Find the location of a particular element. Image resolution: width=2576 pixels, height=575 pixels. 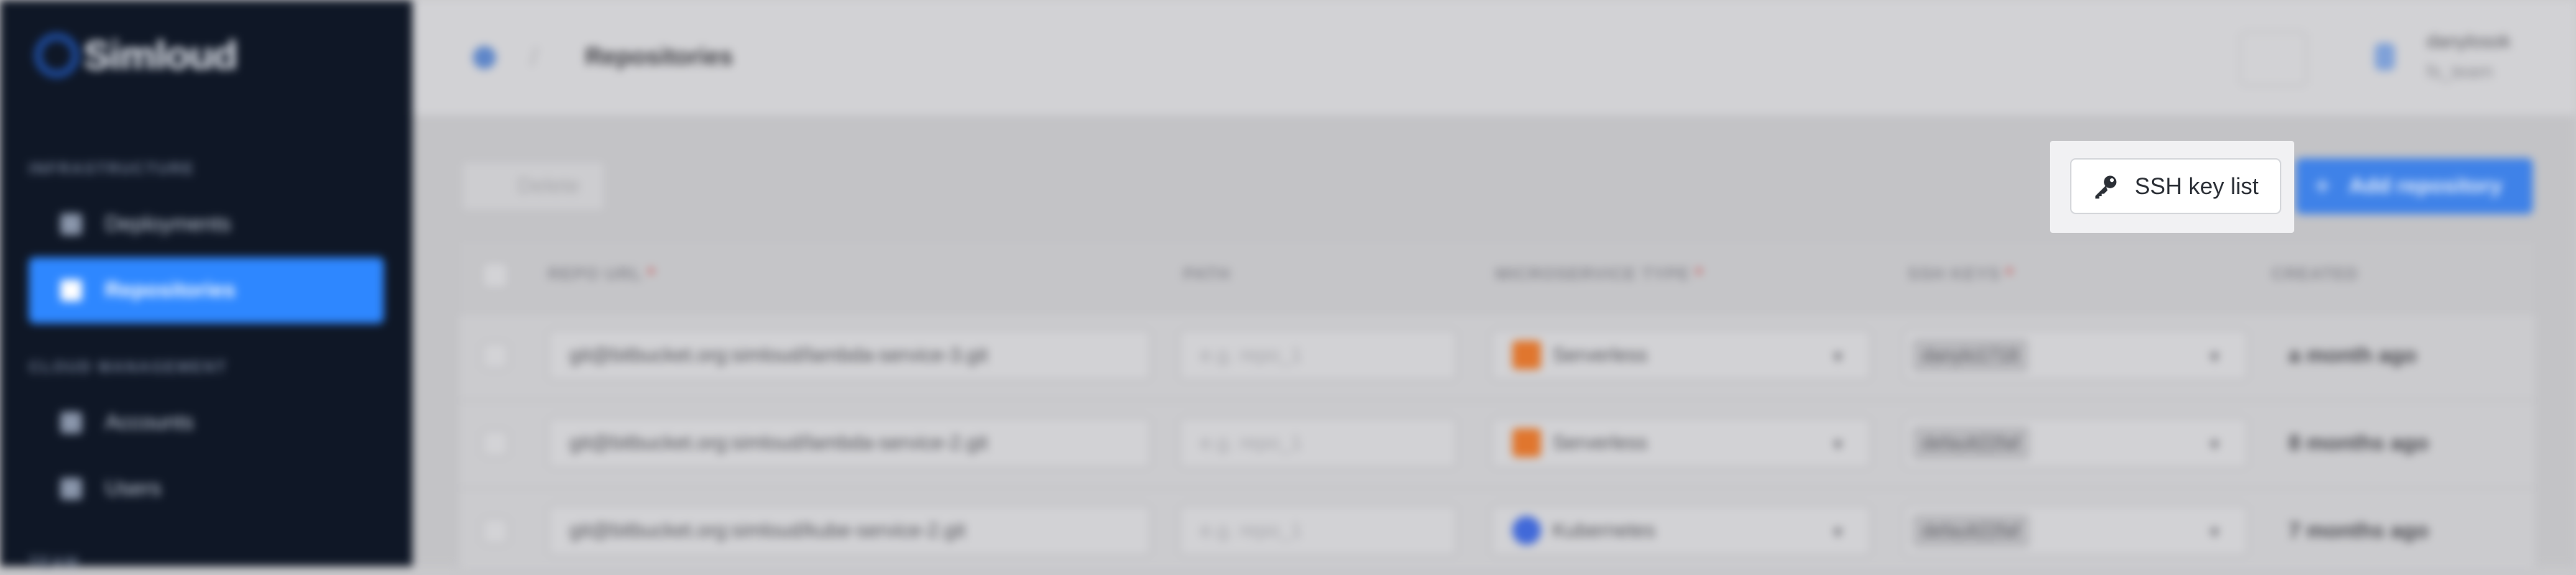

sidebar-item-users: Users is located at coordinates (206, 489).